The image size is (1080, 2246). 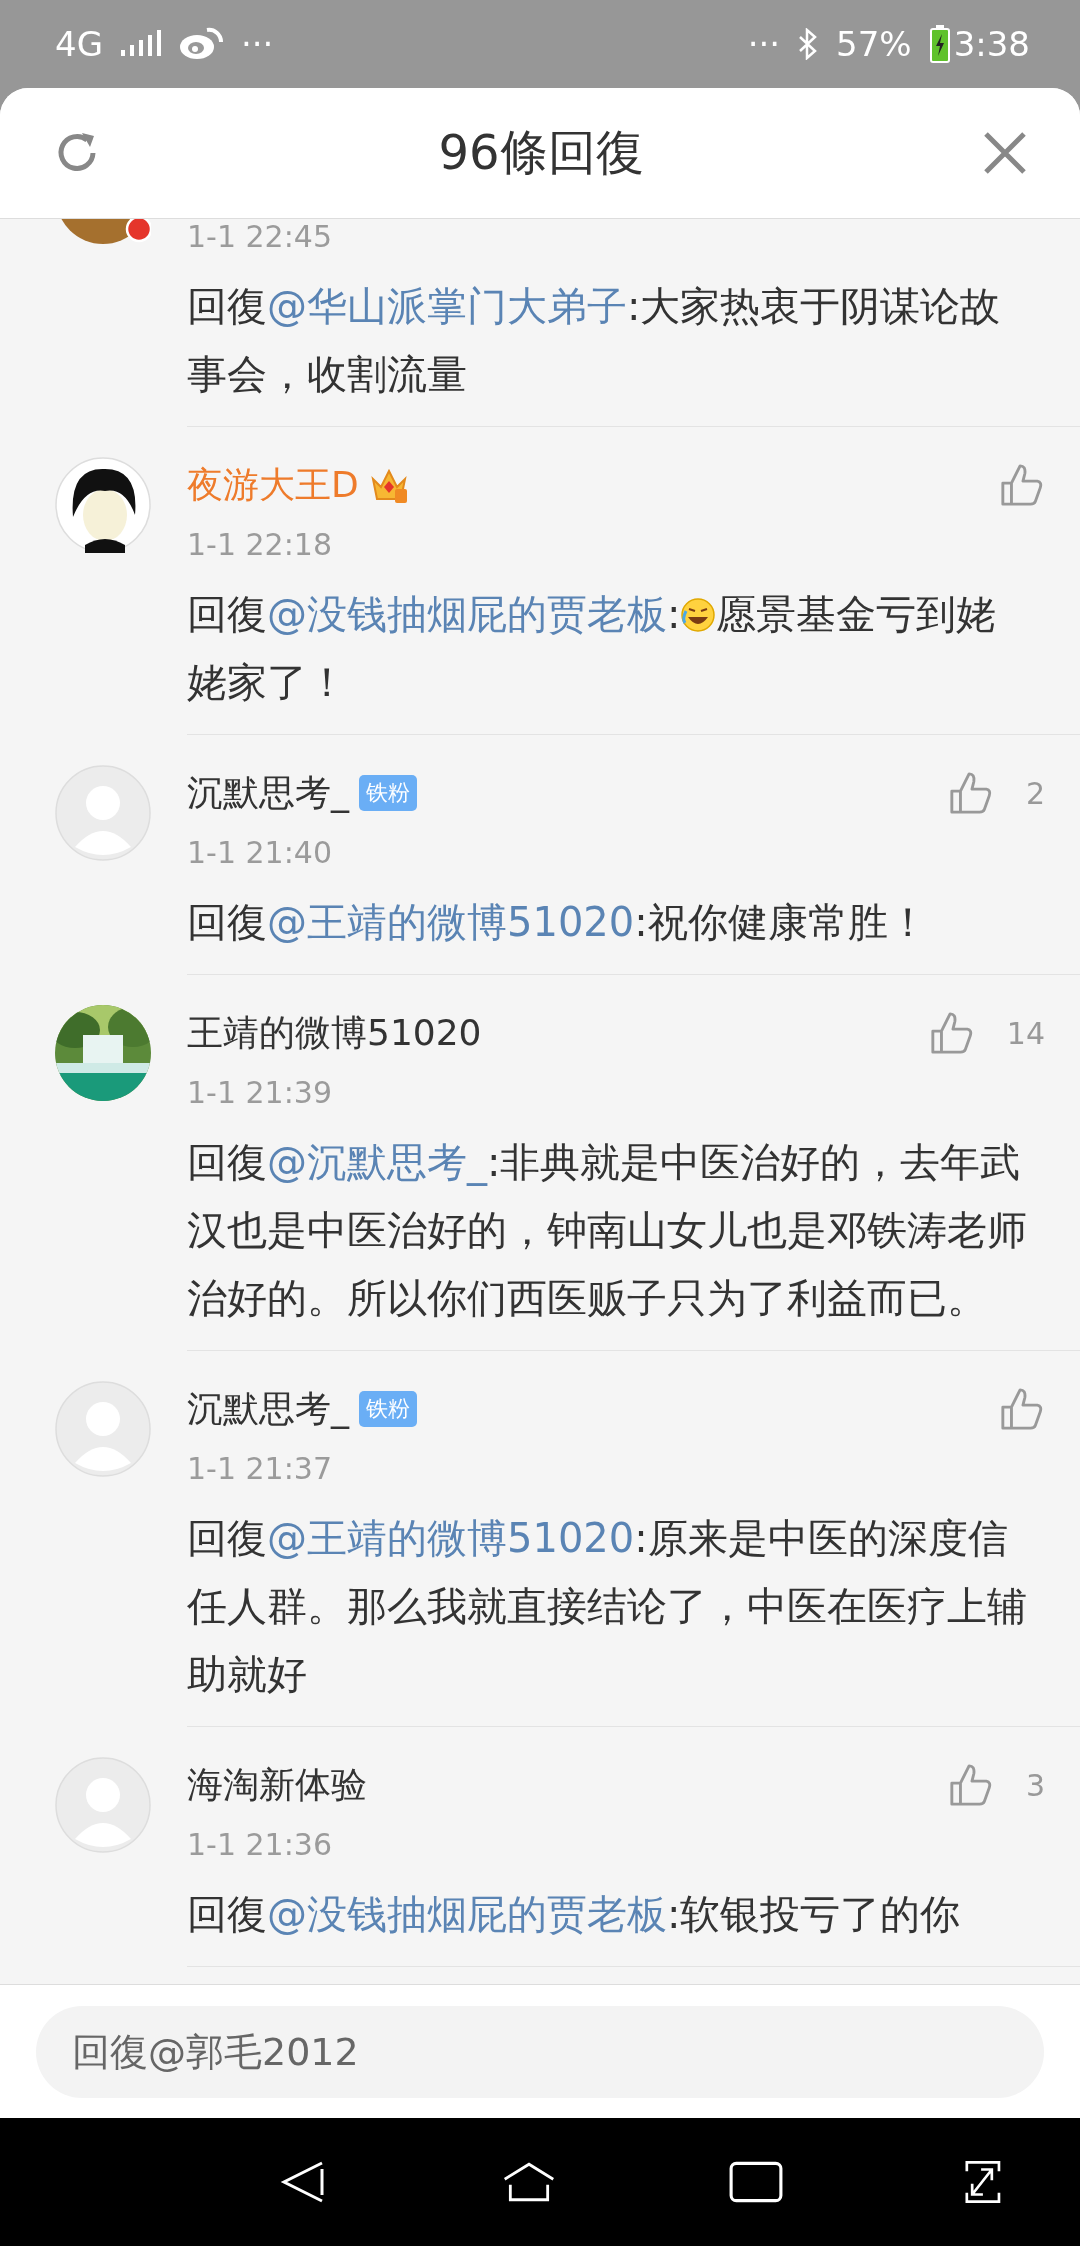 What do you see at coordinates (141, 44) in the screenshot?
I see `signal-icon` at bounding box center [141, 44].